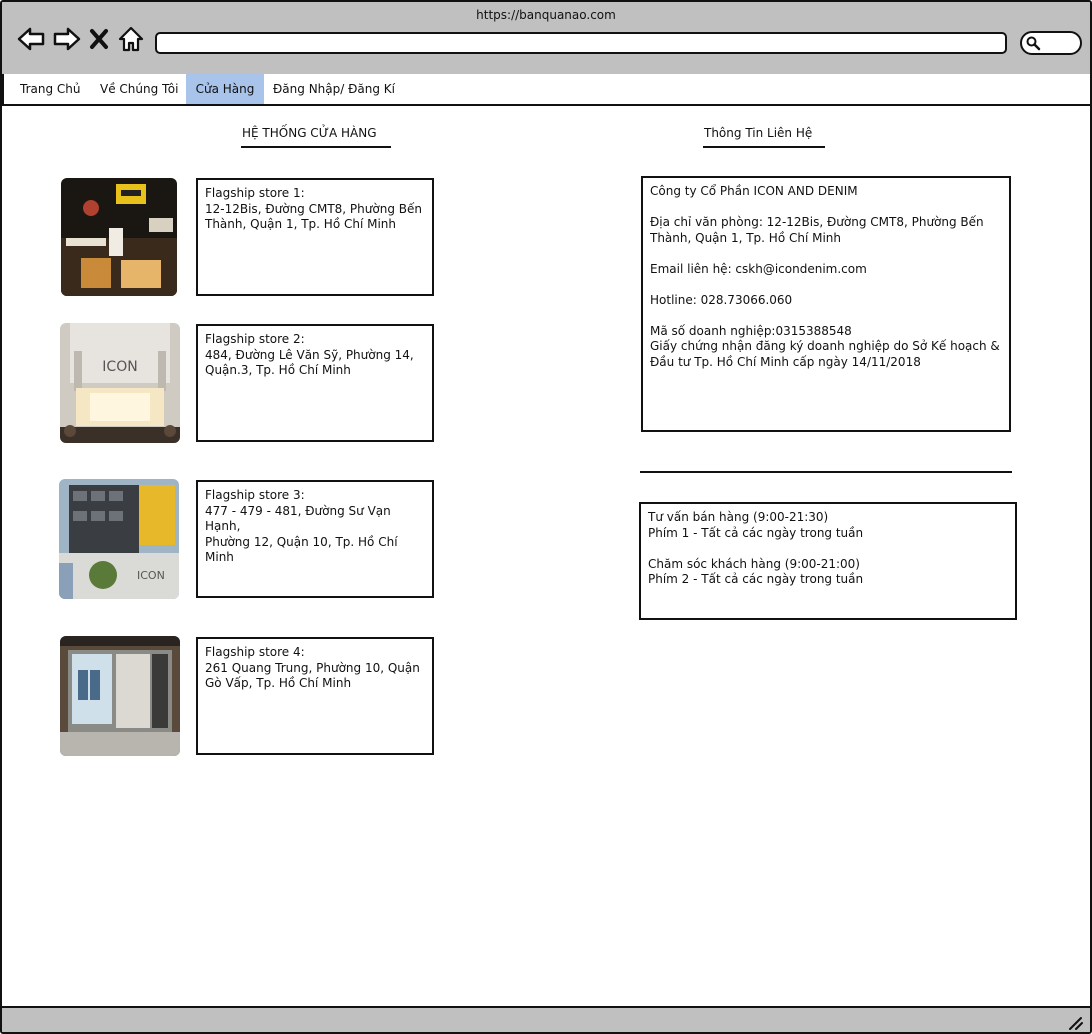 The image size is (1092, 1034). Describe the element at coordinates (546, 15) in the screenshot. I see `url-title: https://banquanao.com` at that location.